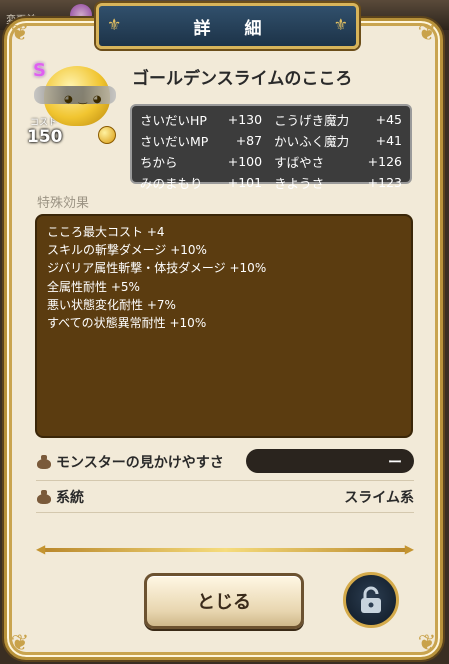  What do you see at coordinates (271, 140) in the screenshot?
I see `stat-row: さいだいMP +87 かいふく魔力 +41` at bounding box center [271, 140].